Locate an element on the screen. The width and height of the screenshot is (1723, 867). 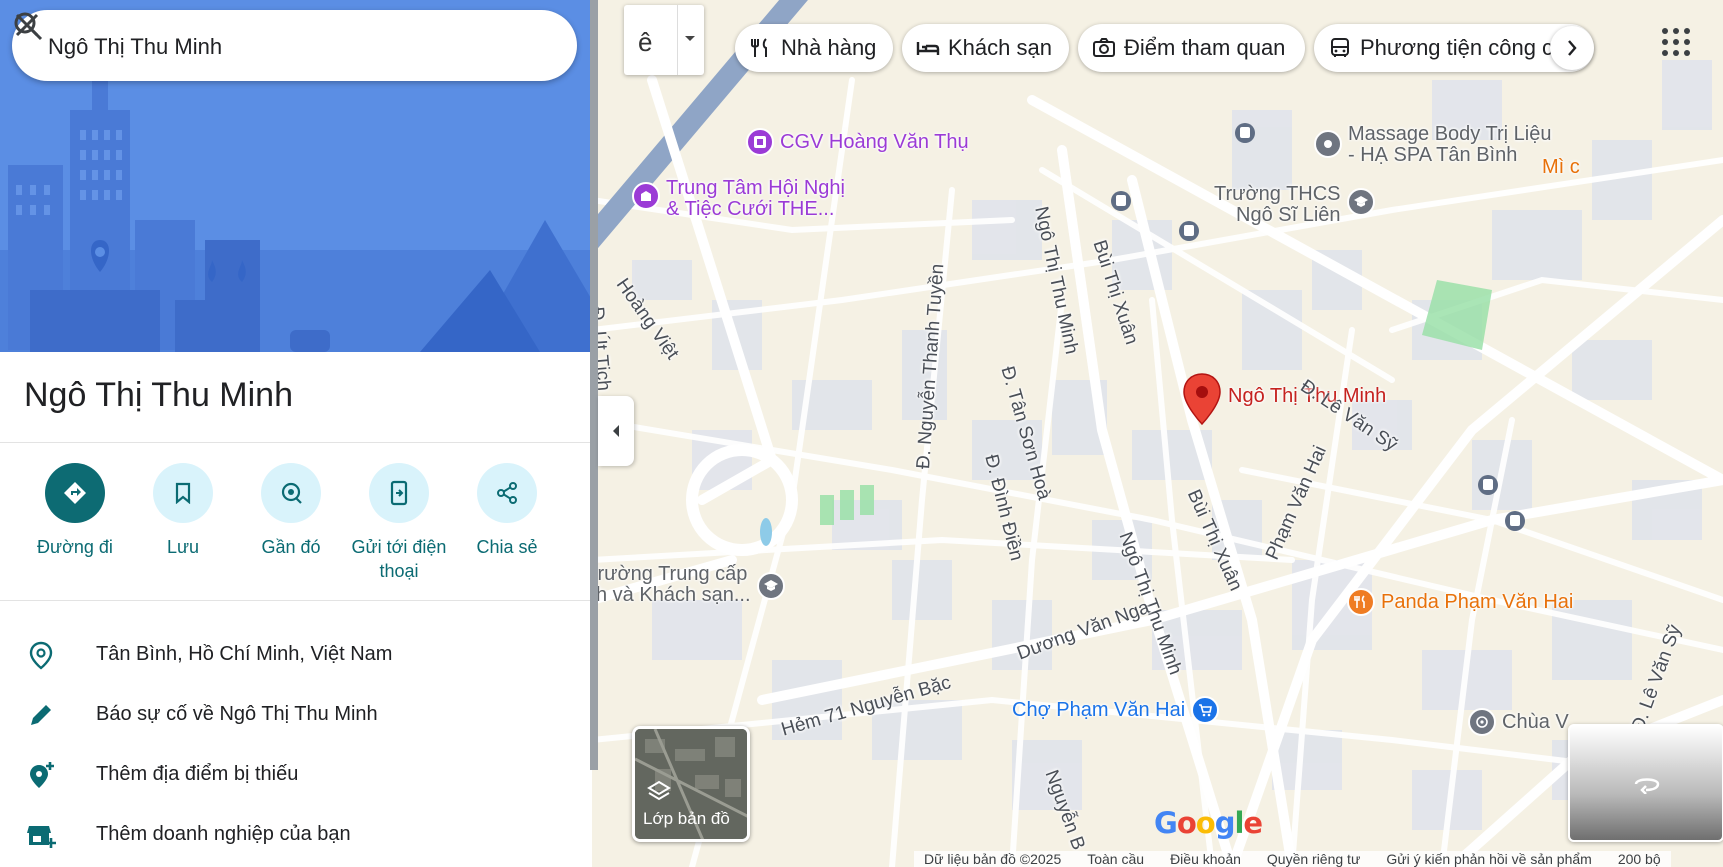
global-link: Toàn cầu is located at coordinates (1115, 859).